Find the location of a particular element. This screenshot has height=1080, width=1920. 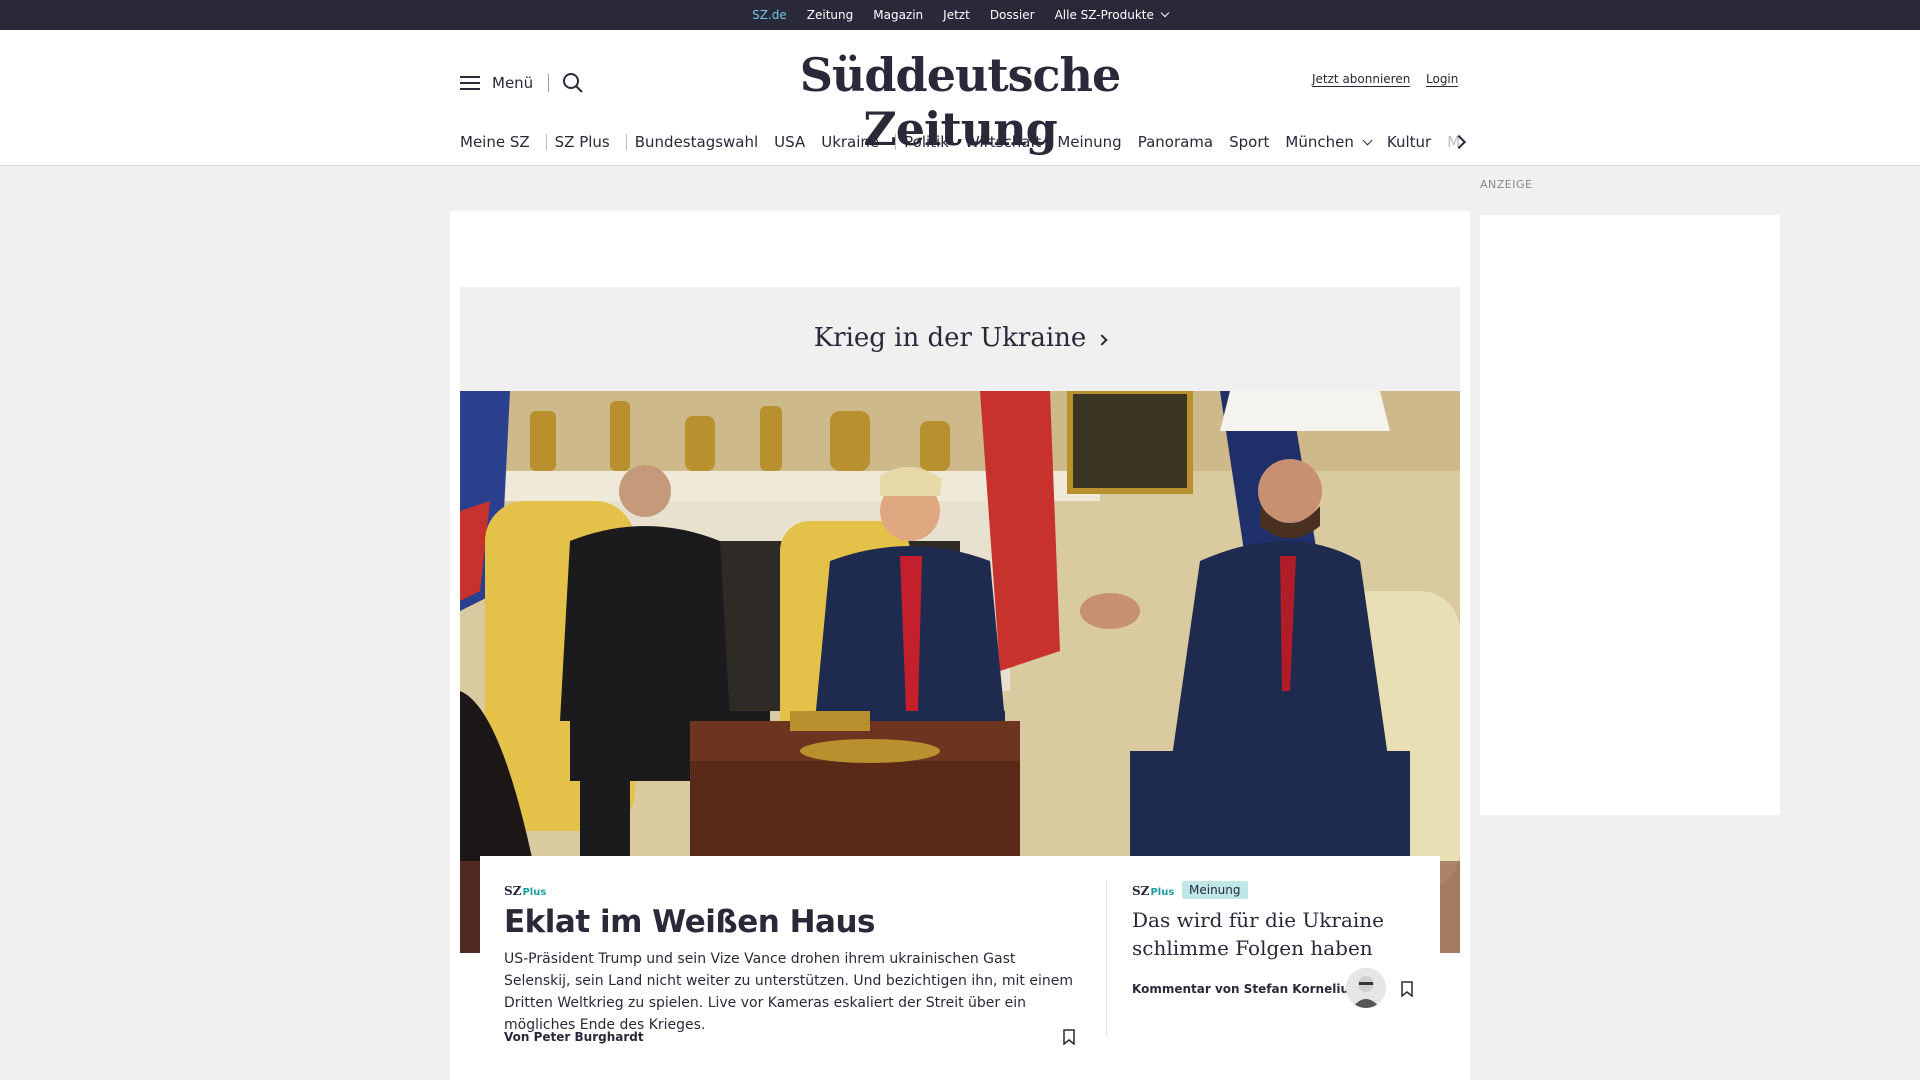

login-link: Login is located at coordinates (1442, 79).